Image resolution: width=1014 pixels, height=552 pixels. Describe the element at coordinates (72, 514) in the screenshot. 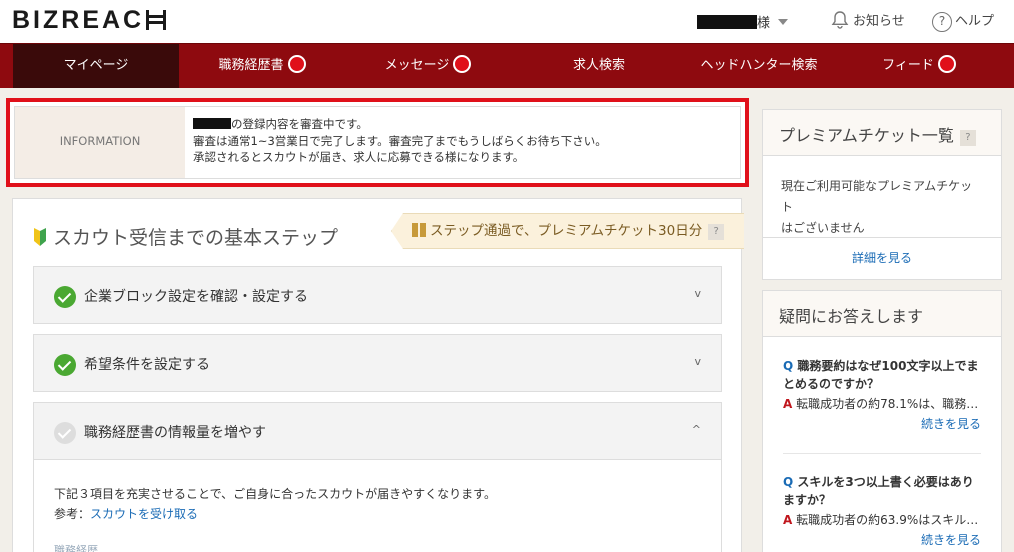

I see `ref-prefix: 参考：` at that location.